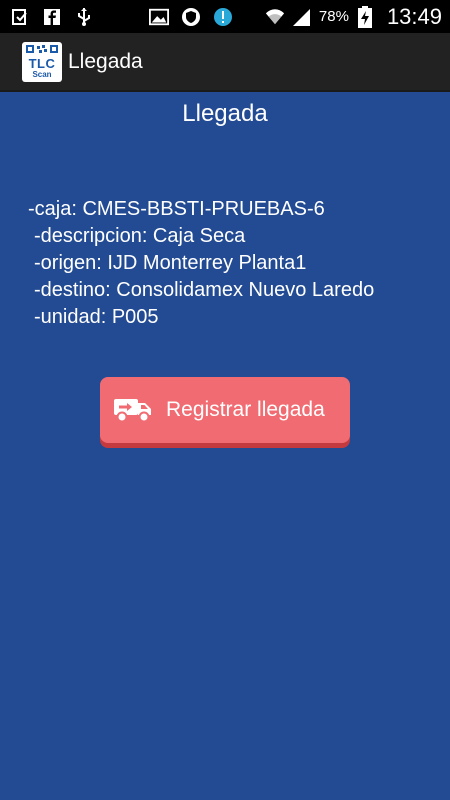  What do you see at coordinates (176, 209) in the screenshot?
I see `detail-caja: -caja: CMES-BBSTI-PRUEBAS-6` at bounding box center [176, 209].